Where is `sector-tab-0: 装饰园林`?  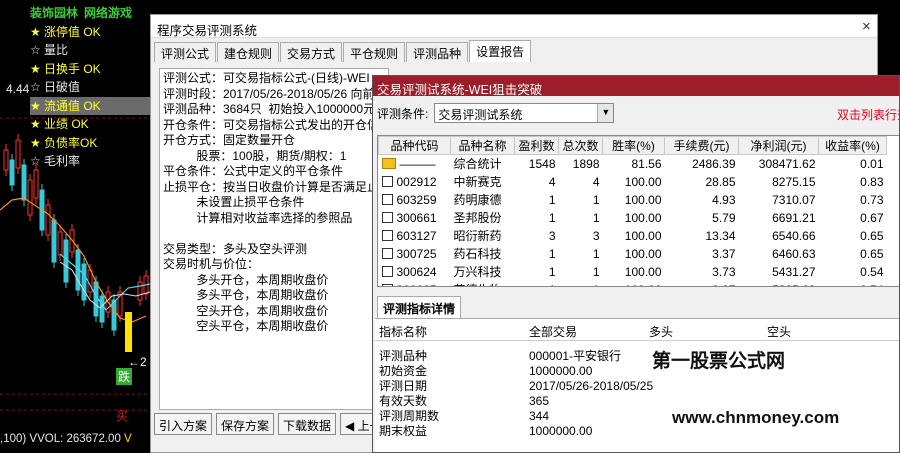
sector-tab-0: 装饰园林 is located at coordinates (54, 13).